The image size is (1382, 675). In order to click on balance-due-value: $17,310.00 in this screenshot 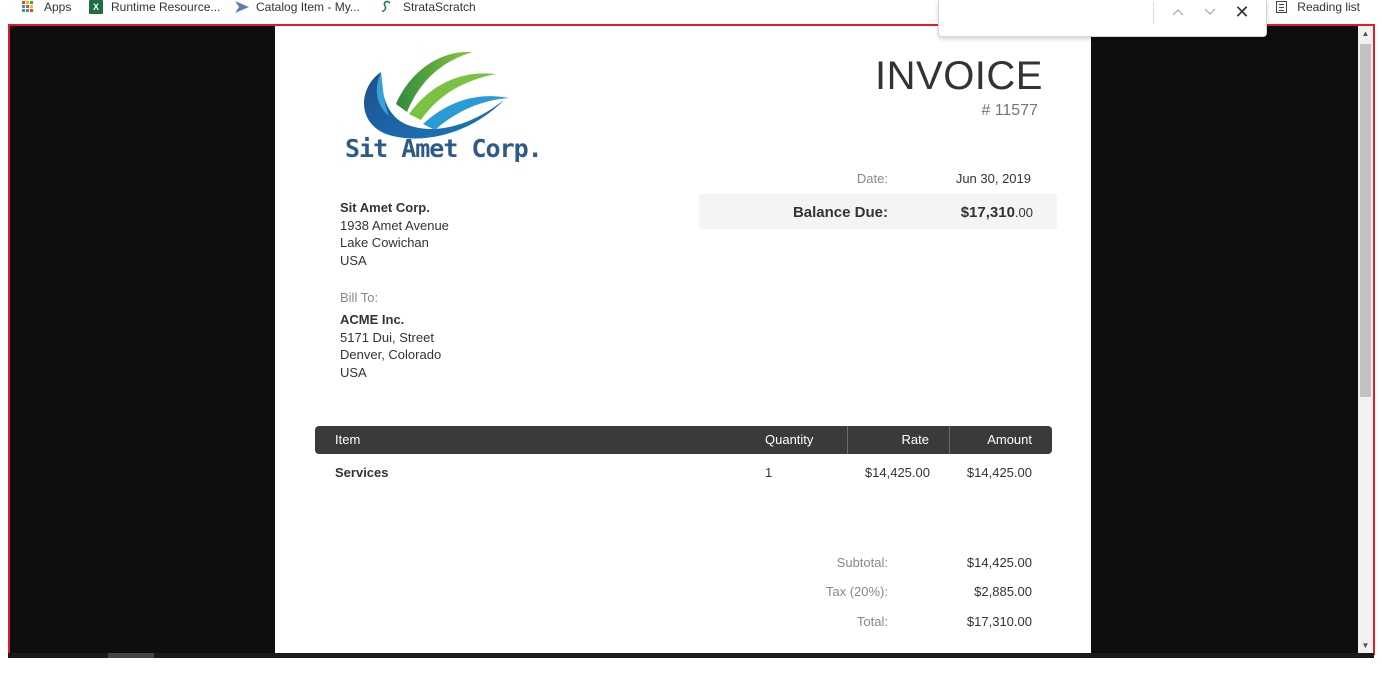, I will do `click(997, 212)`.